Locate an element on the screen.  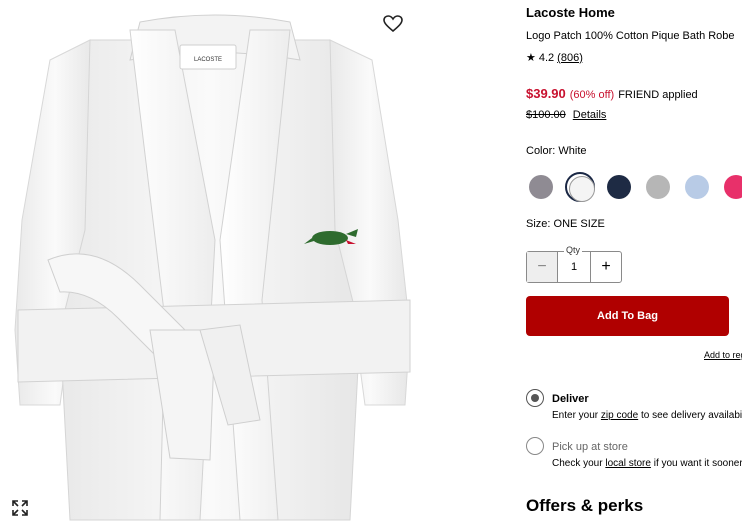
color-swatch-gray is located at coordinates (541, 187).